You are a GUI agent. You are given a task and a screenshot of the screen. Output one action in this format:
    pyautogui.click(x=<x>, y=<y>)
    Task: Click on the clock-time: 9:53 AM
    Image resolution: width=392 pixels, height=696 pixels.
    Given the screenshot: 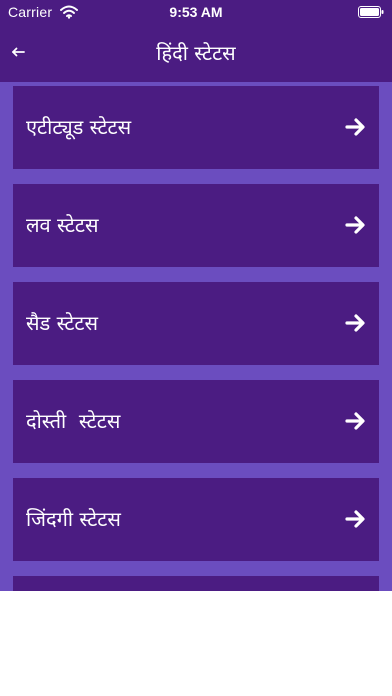 What is the action you would take?
    pyautogui.click(x=196, y=12)
    